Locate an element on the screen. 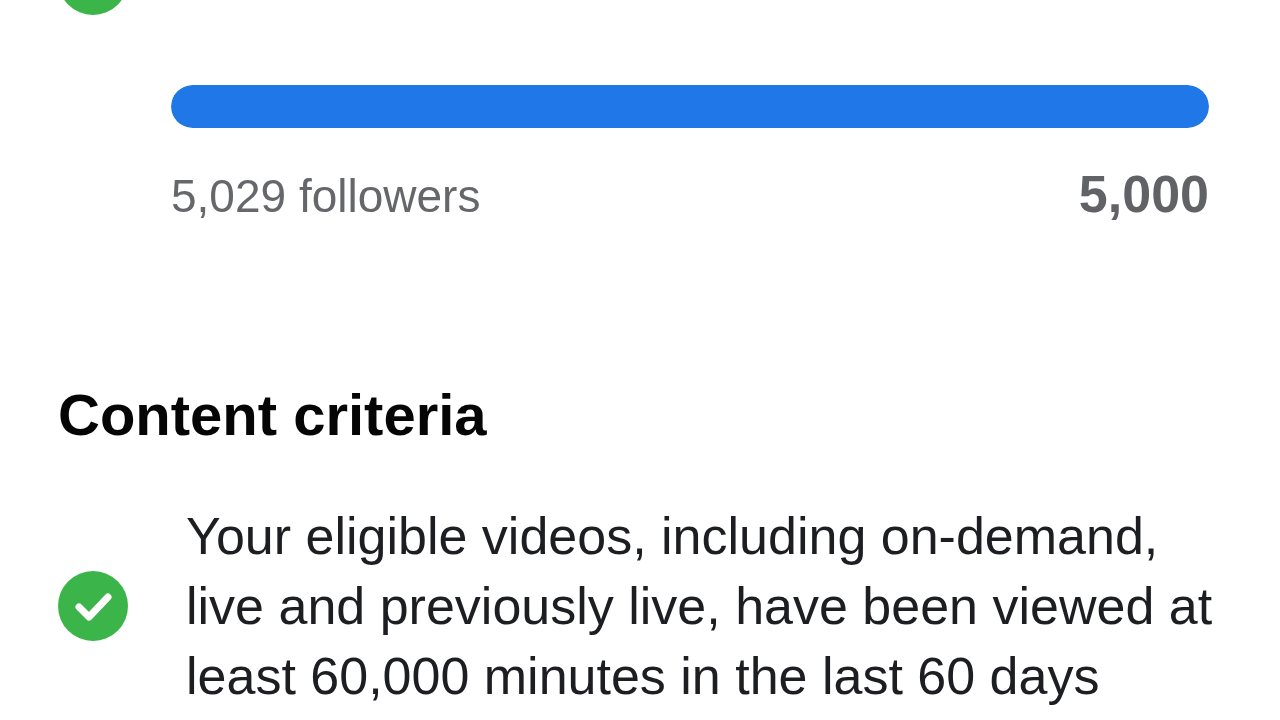 The image size is (1280, 720). follower-count: 5,029 followers is located at coordinates (326, 196).